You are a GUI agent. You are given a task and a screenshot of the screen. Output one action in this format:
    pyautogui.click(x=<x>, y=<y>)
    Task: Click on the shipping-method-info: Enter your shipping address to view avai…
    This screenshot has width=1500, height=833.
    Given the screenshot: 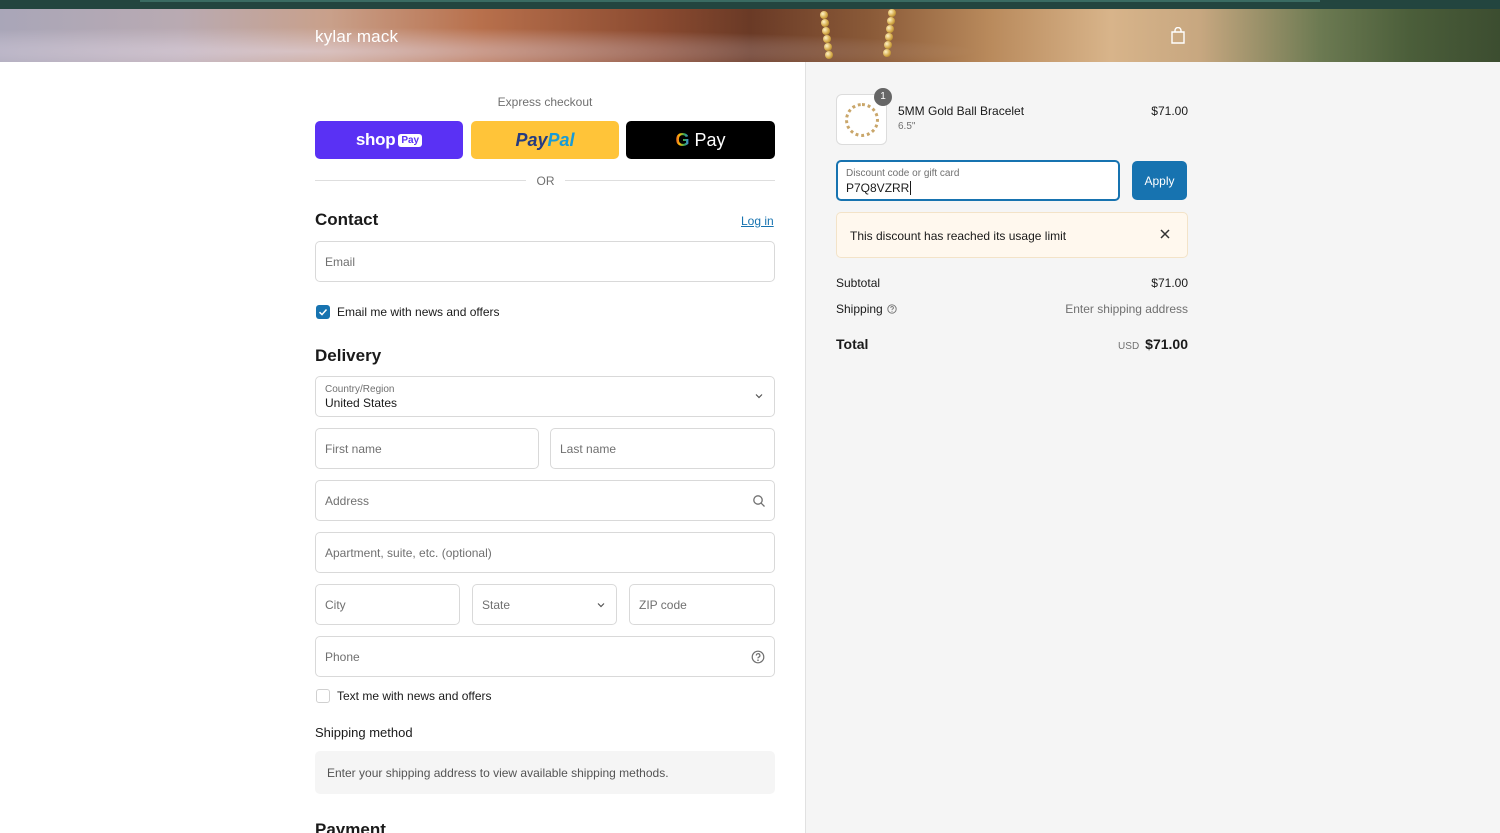 What is the action you would take?
    pyautogui.click(x=498, y=773)
    